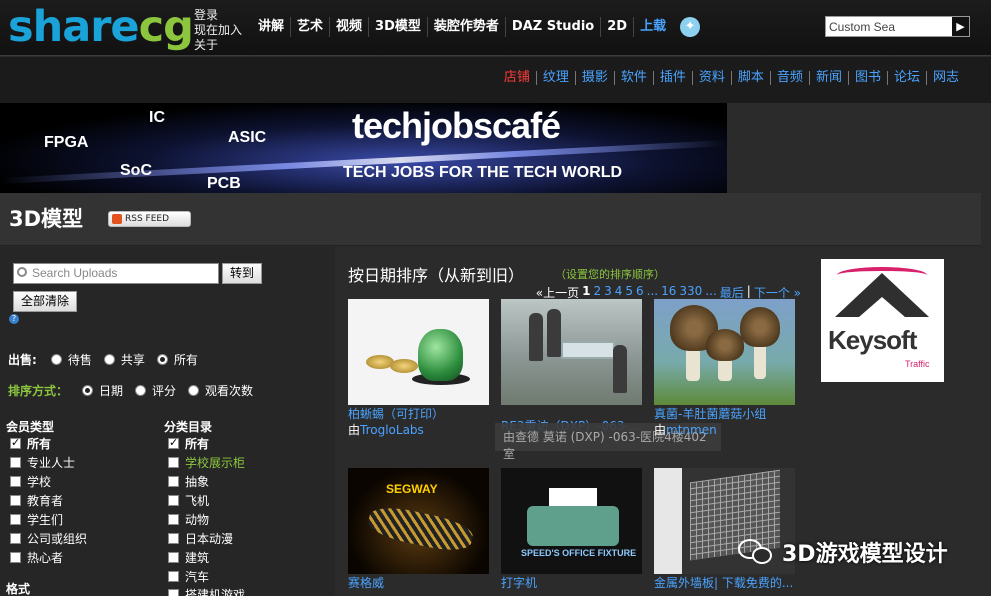  Describe the element at coordinates (420, 582) in the screenshot. I see `item-title: 赛格威` at that location.